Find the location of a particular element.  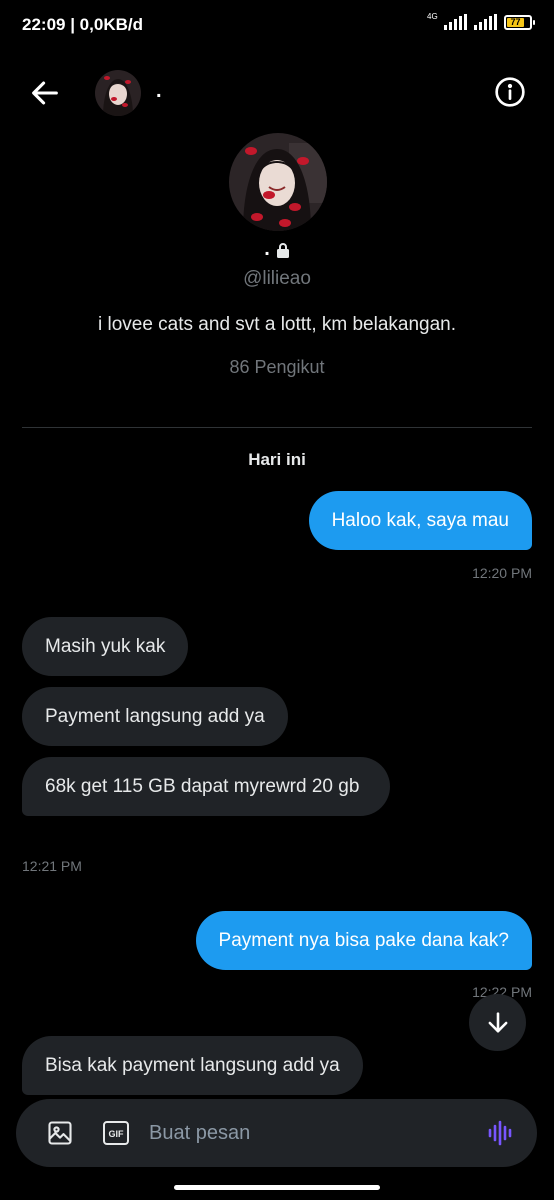

info-icon is located at coordinates (510, 92).